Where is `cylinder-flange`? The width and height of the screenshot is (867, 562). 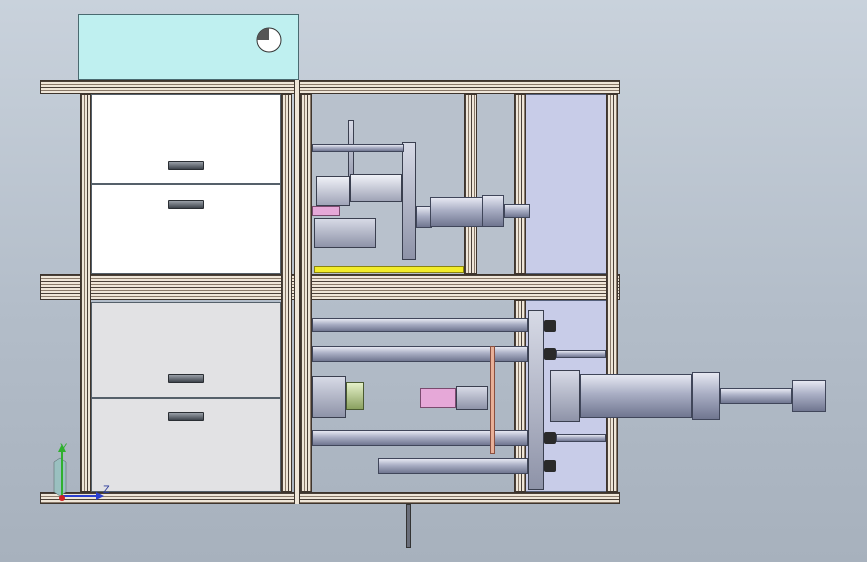
cylinder-flange is located at coordinates (565, 396).